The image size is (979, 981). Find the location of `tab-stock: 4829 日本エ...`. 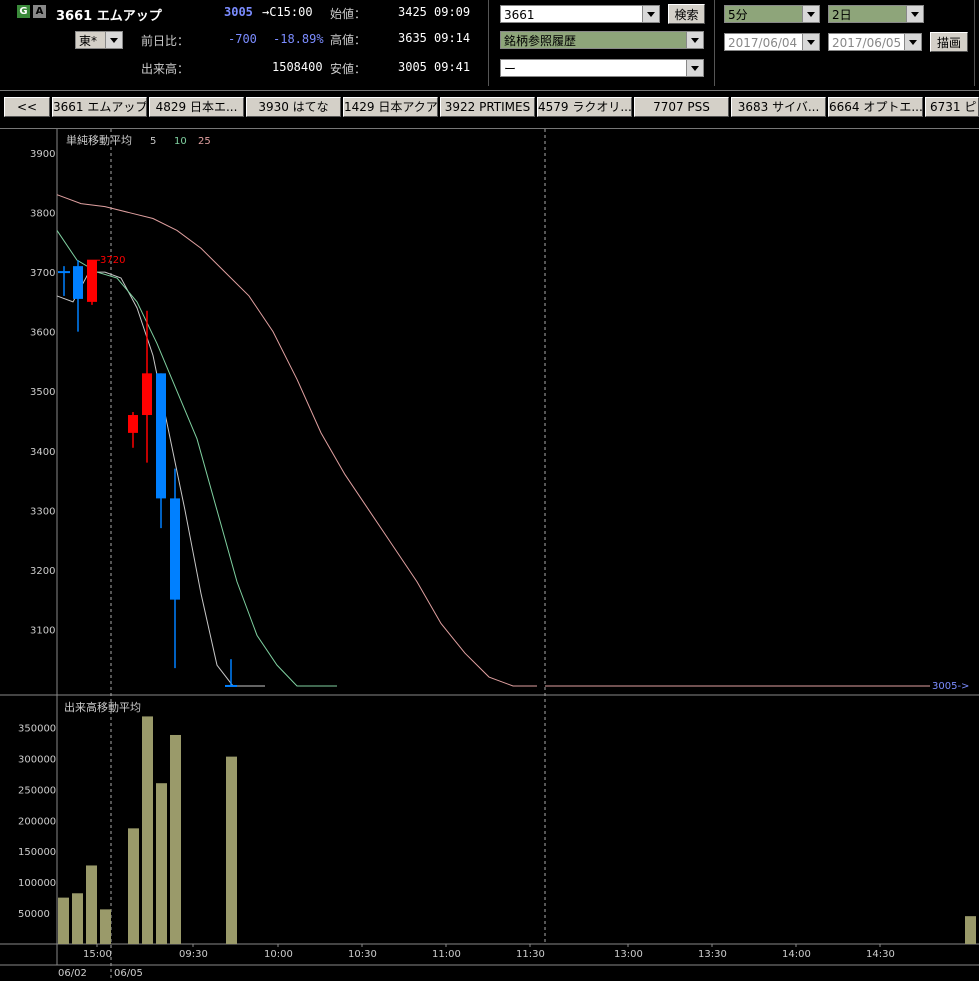

tab-stock: 4829 日本エ... is located at coordinates (196, 107).